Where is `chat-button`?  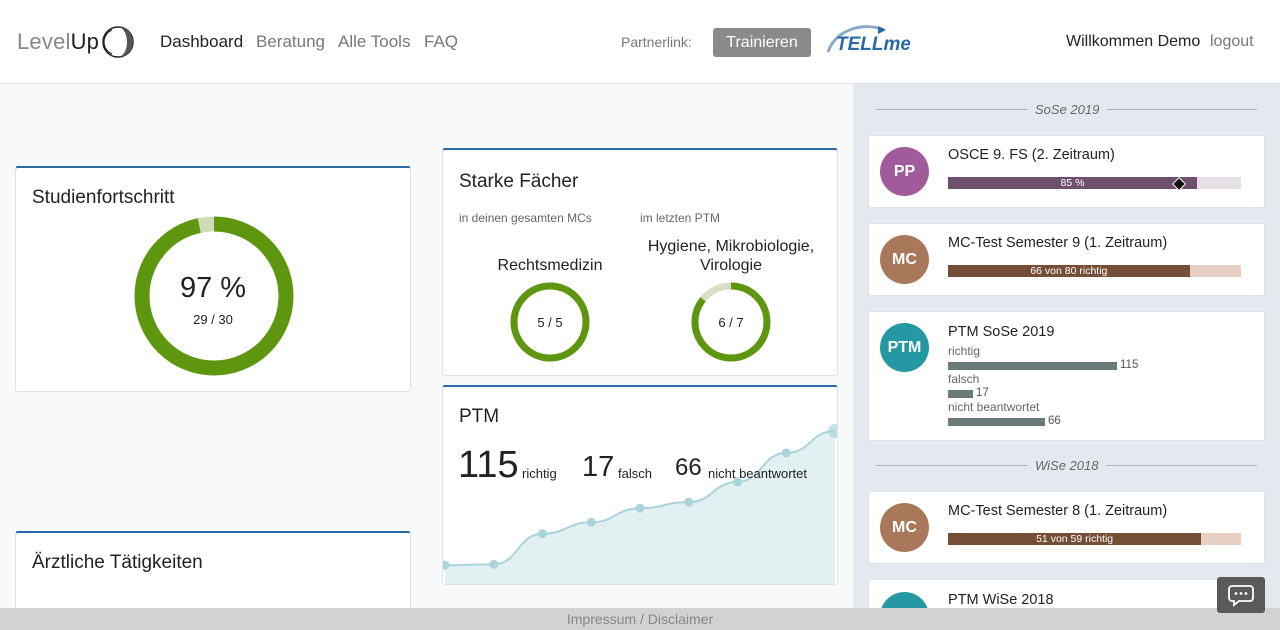
chat-button is located at coordinates (1241, 595).